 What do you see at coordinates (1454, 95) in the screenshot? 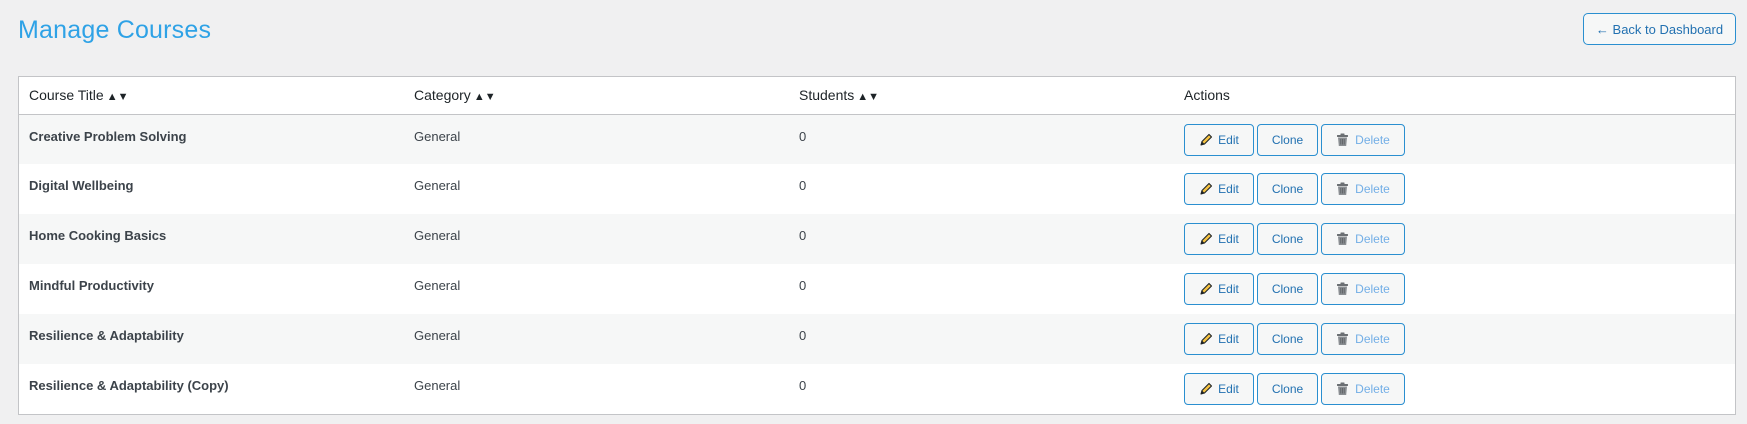
I see `column-header-actions: Actions` at bounding box center [1454, 95].